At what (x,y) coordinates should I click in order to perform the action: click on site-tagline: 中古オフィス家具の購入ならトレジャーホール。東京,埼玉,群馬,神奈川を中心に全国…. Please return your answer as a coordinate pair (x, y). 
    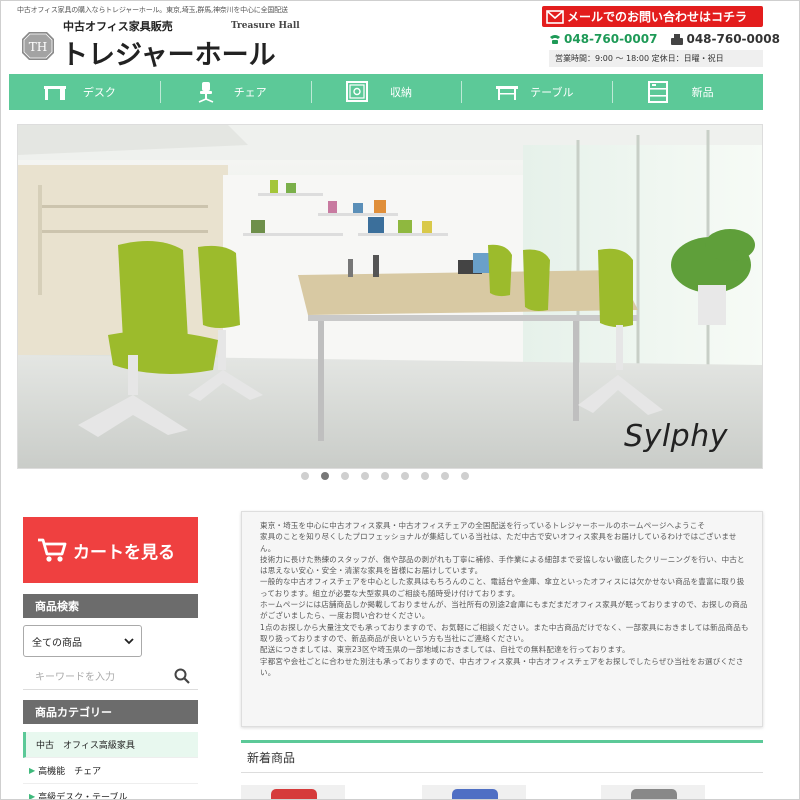
    Looking at the image, I should click on (152, 10).